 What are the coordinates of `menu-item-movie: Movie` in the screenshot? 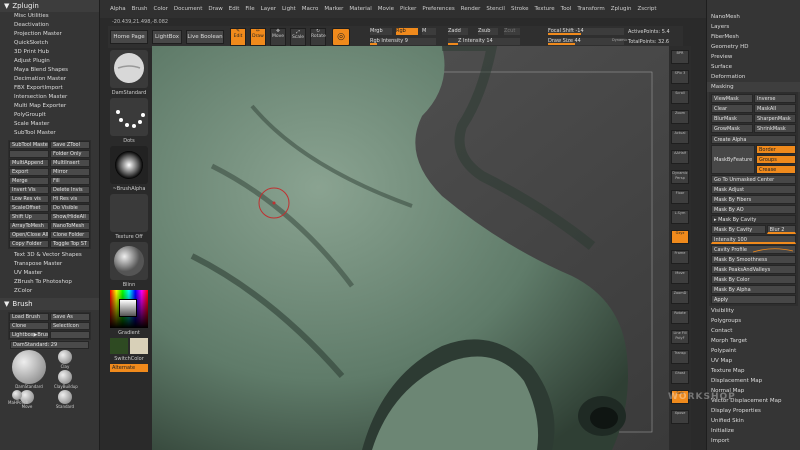 It's located at (386, 9).